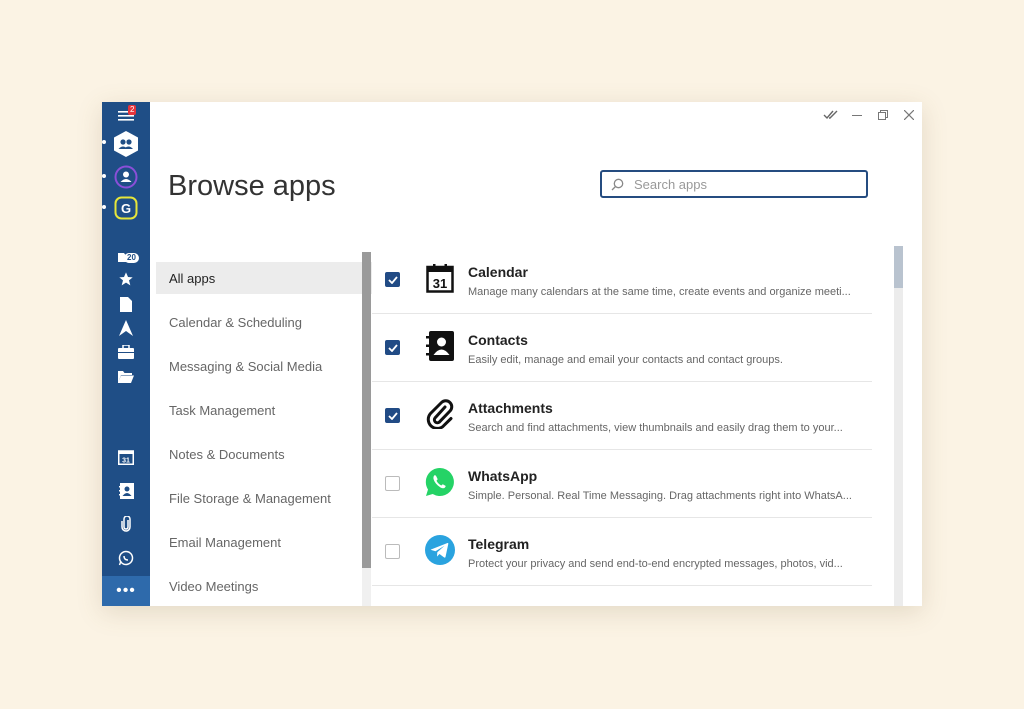  What do you see at coordinates (498, 272) in the screenshot?
I see `app-name: Calendar` at bounding box center [498, 272].